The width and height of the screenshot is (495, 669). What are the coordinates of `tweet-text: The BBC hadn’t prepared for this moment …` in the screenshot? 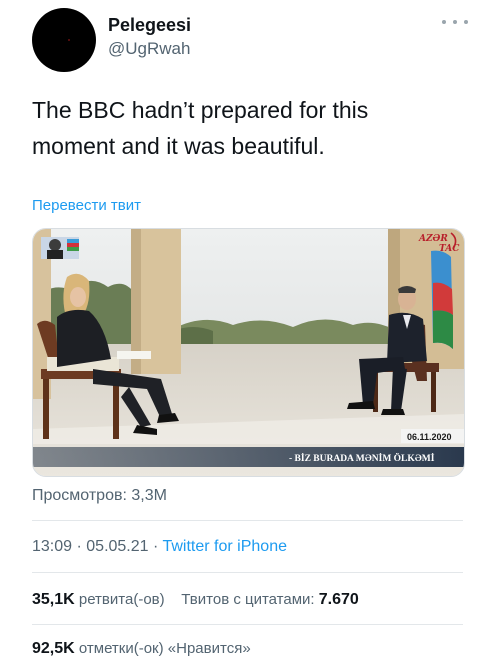 It's located at (200, 128).